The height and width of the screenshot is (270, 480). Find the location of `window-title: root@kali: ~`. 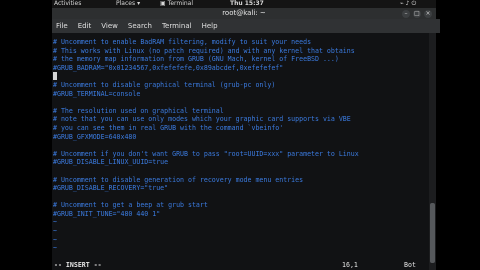

window-title: root@kali: ~ is located at coordinates (244, 13).